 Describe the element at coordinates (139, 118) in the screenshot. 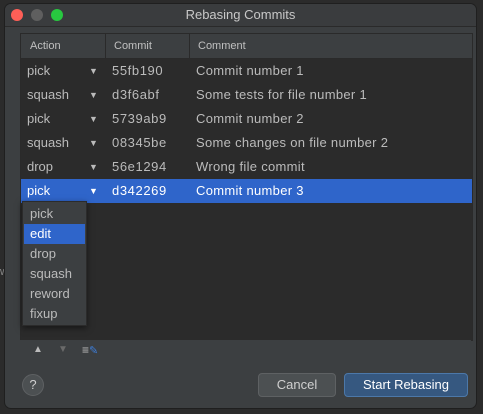

I see `commit-hash: 5739ab9` at that location.